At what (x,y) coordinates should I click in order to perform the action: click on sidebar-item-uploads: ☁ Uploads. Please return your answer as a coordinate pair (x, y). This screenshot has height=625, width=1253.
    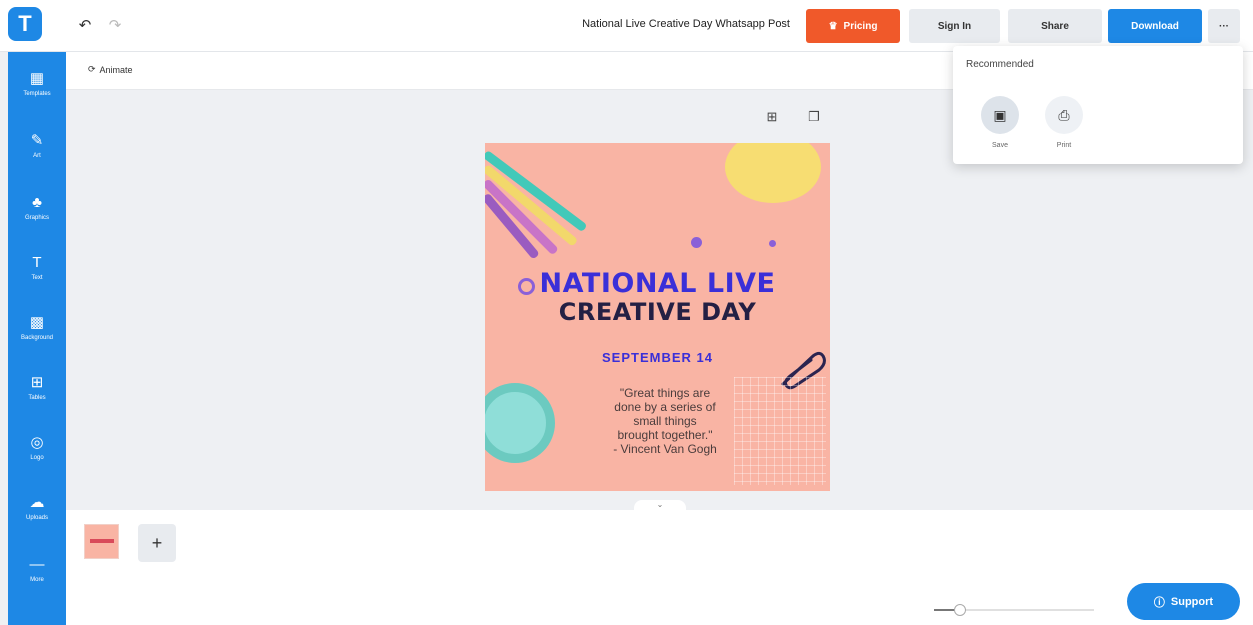
    Looking at the image, I should click on (37, 508).